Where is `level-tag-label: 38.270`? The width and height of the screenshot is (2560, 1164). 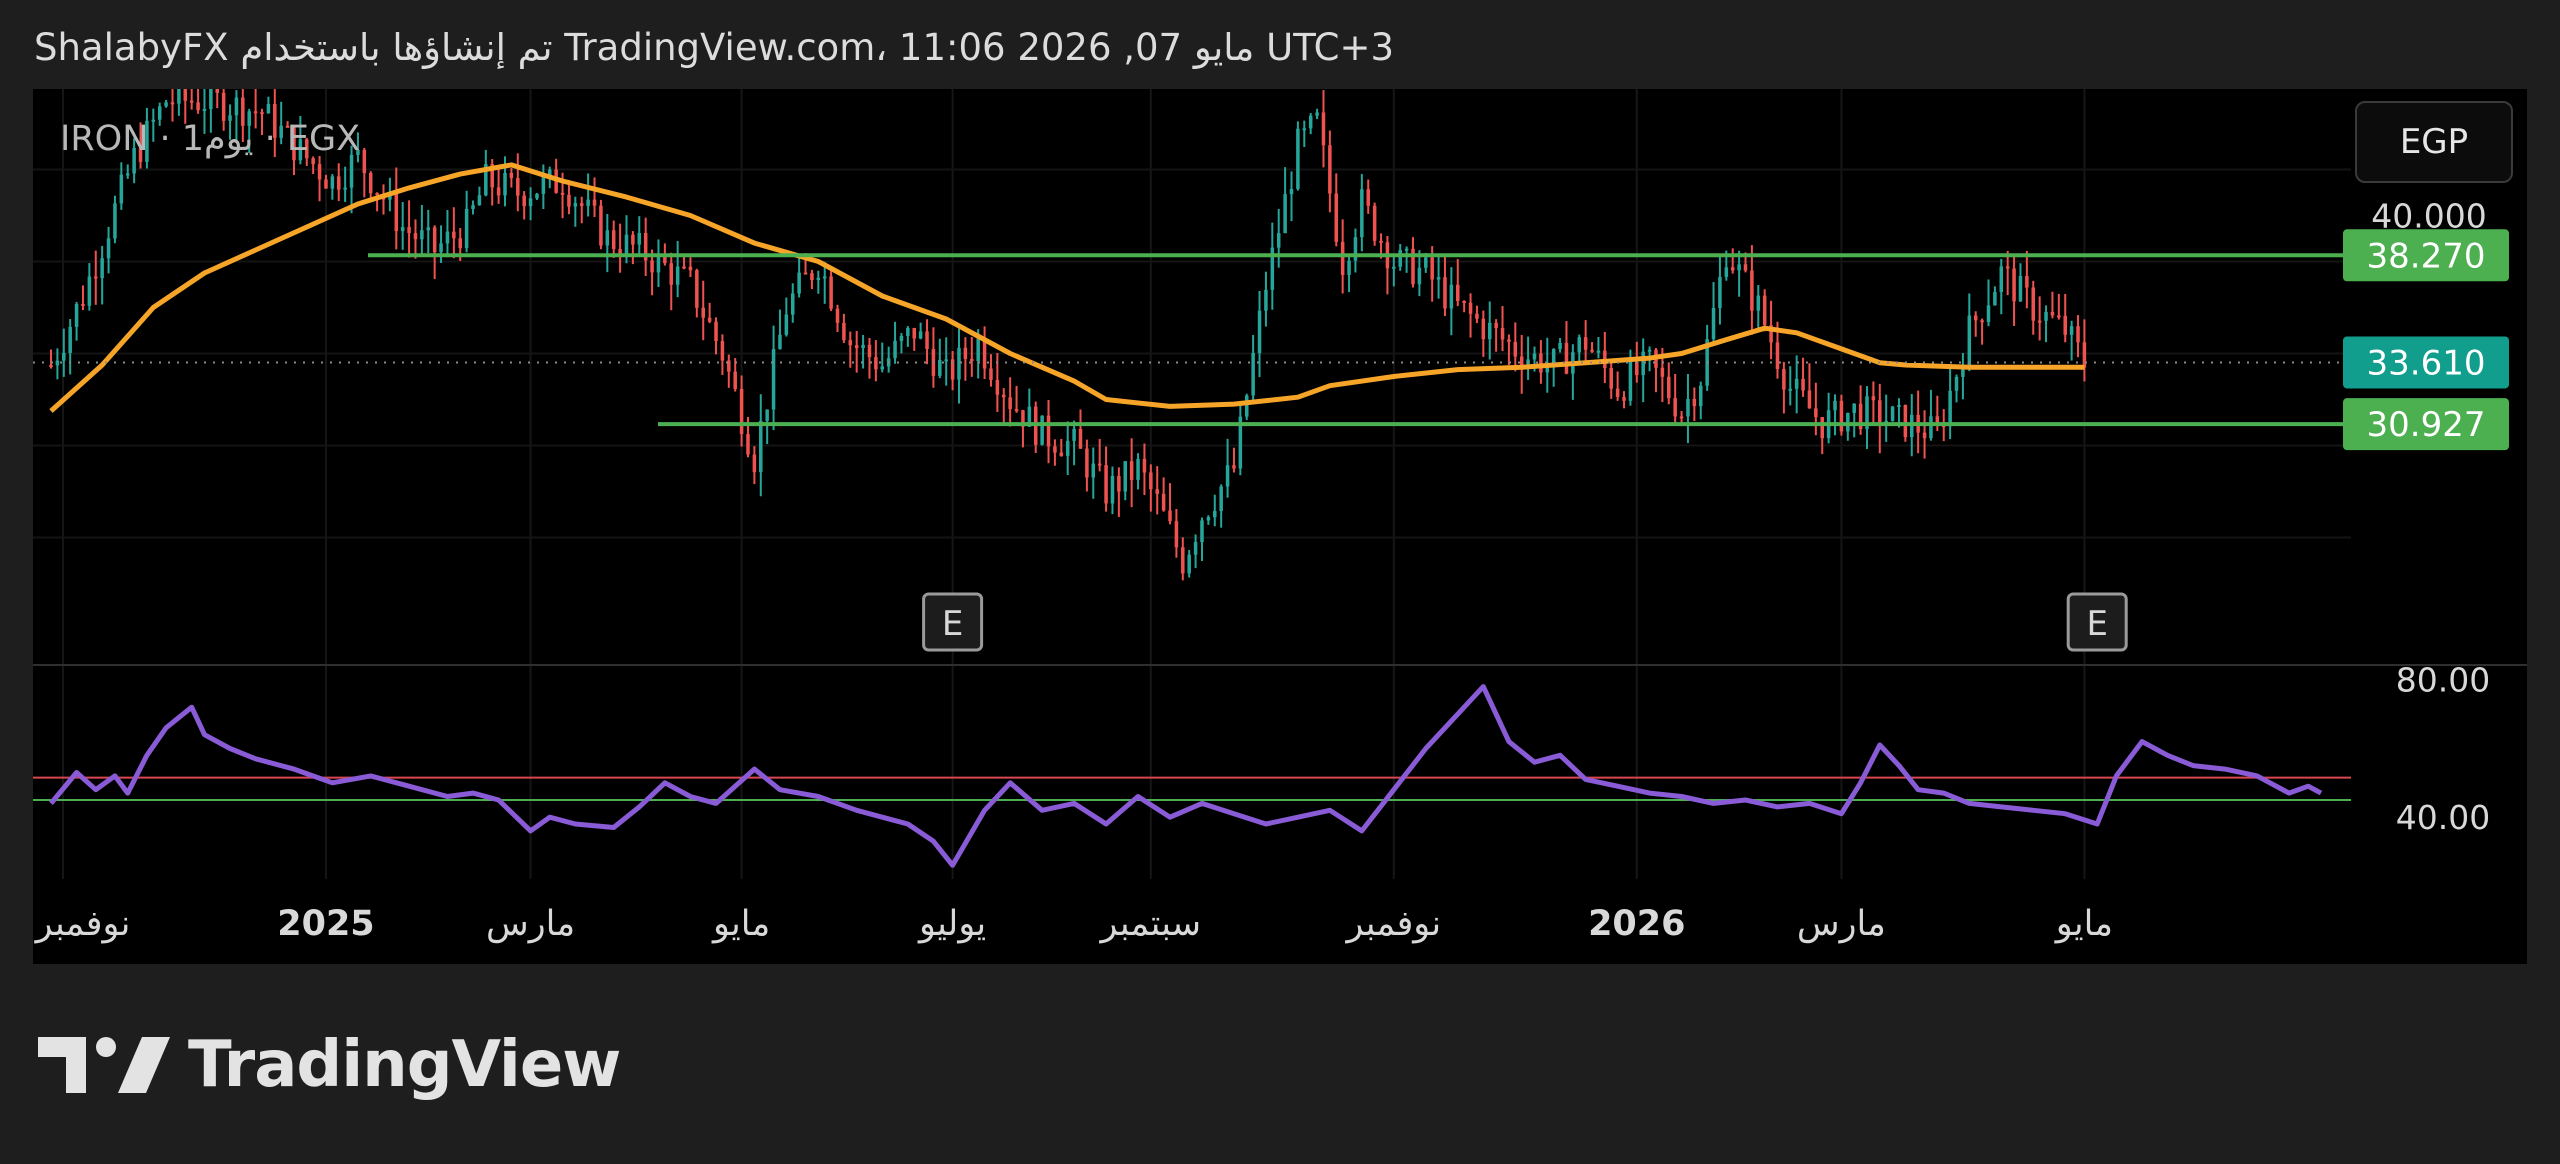
level-tag-label: 38.270 is located at coordinates (2426, 256).